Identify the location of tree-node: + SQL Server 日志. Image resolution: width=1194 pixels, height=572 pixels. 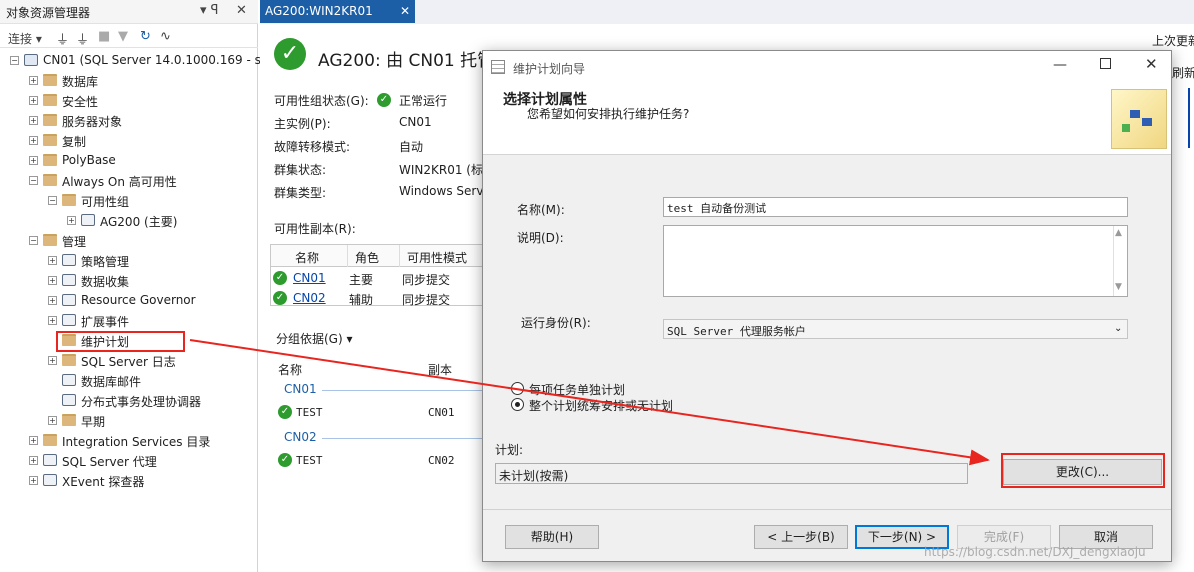
(129, 361).